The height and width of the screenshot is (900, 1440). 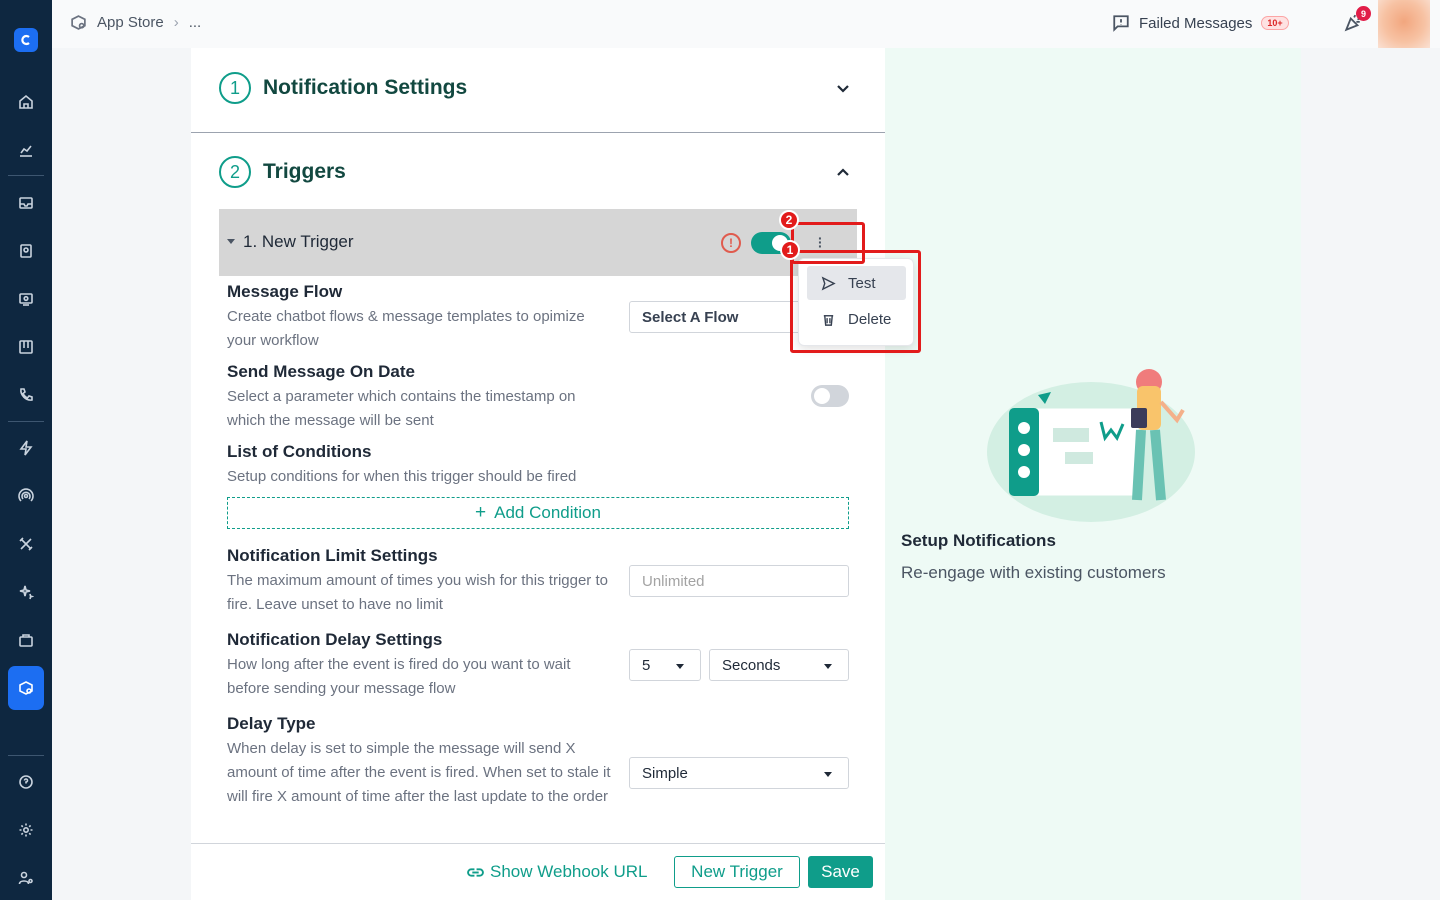 I want to click on home-icon, so click(x=26, y=102).